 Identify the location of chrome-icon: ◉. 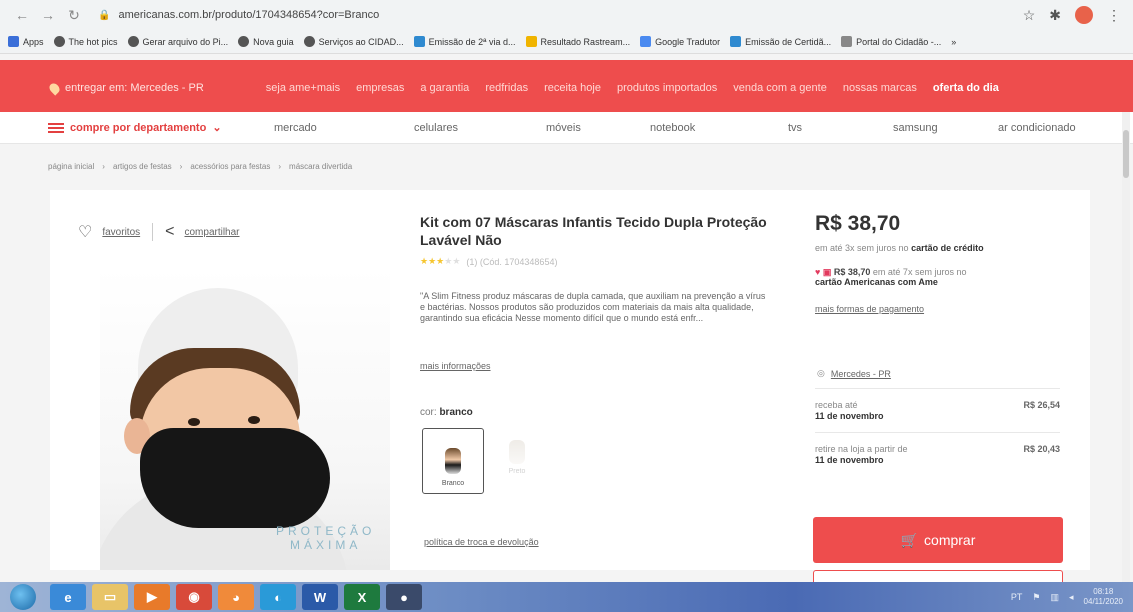
(194, 597).